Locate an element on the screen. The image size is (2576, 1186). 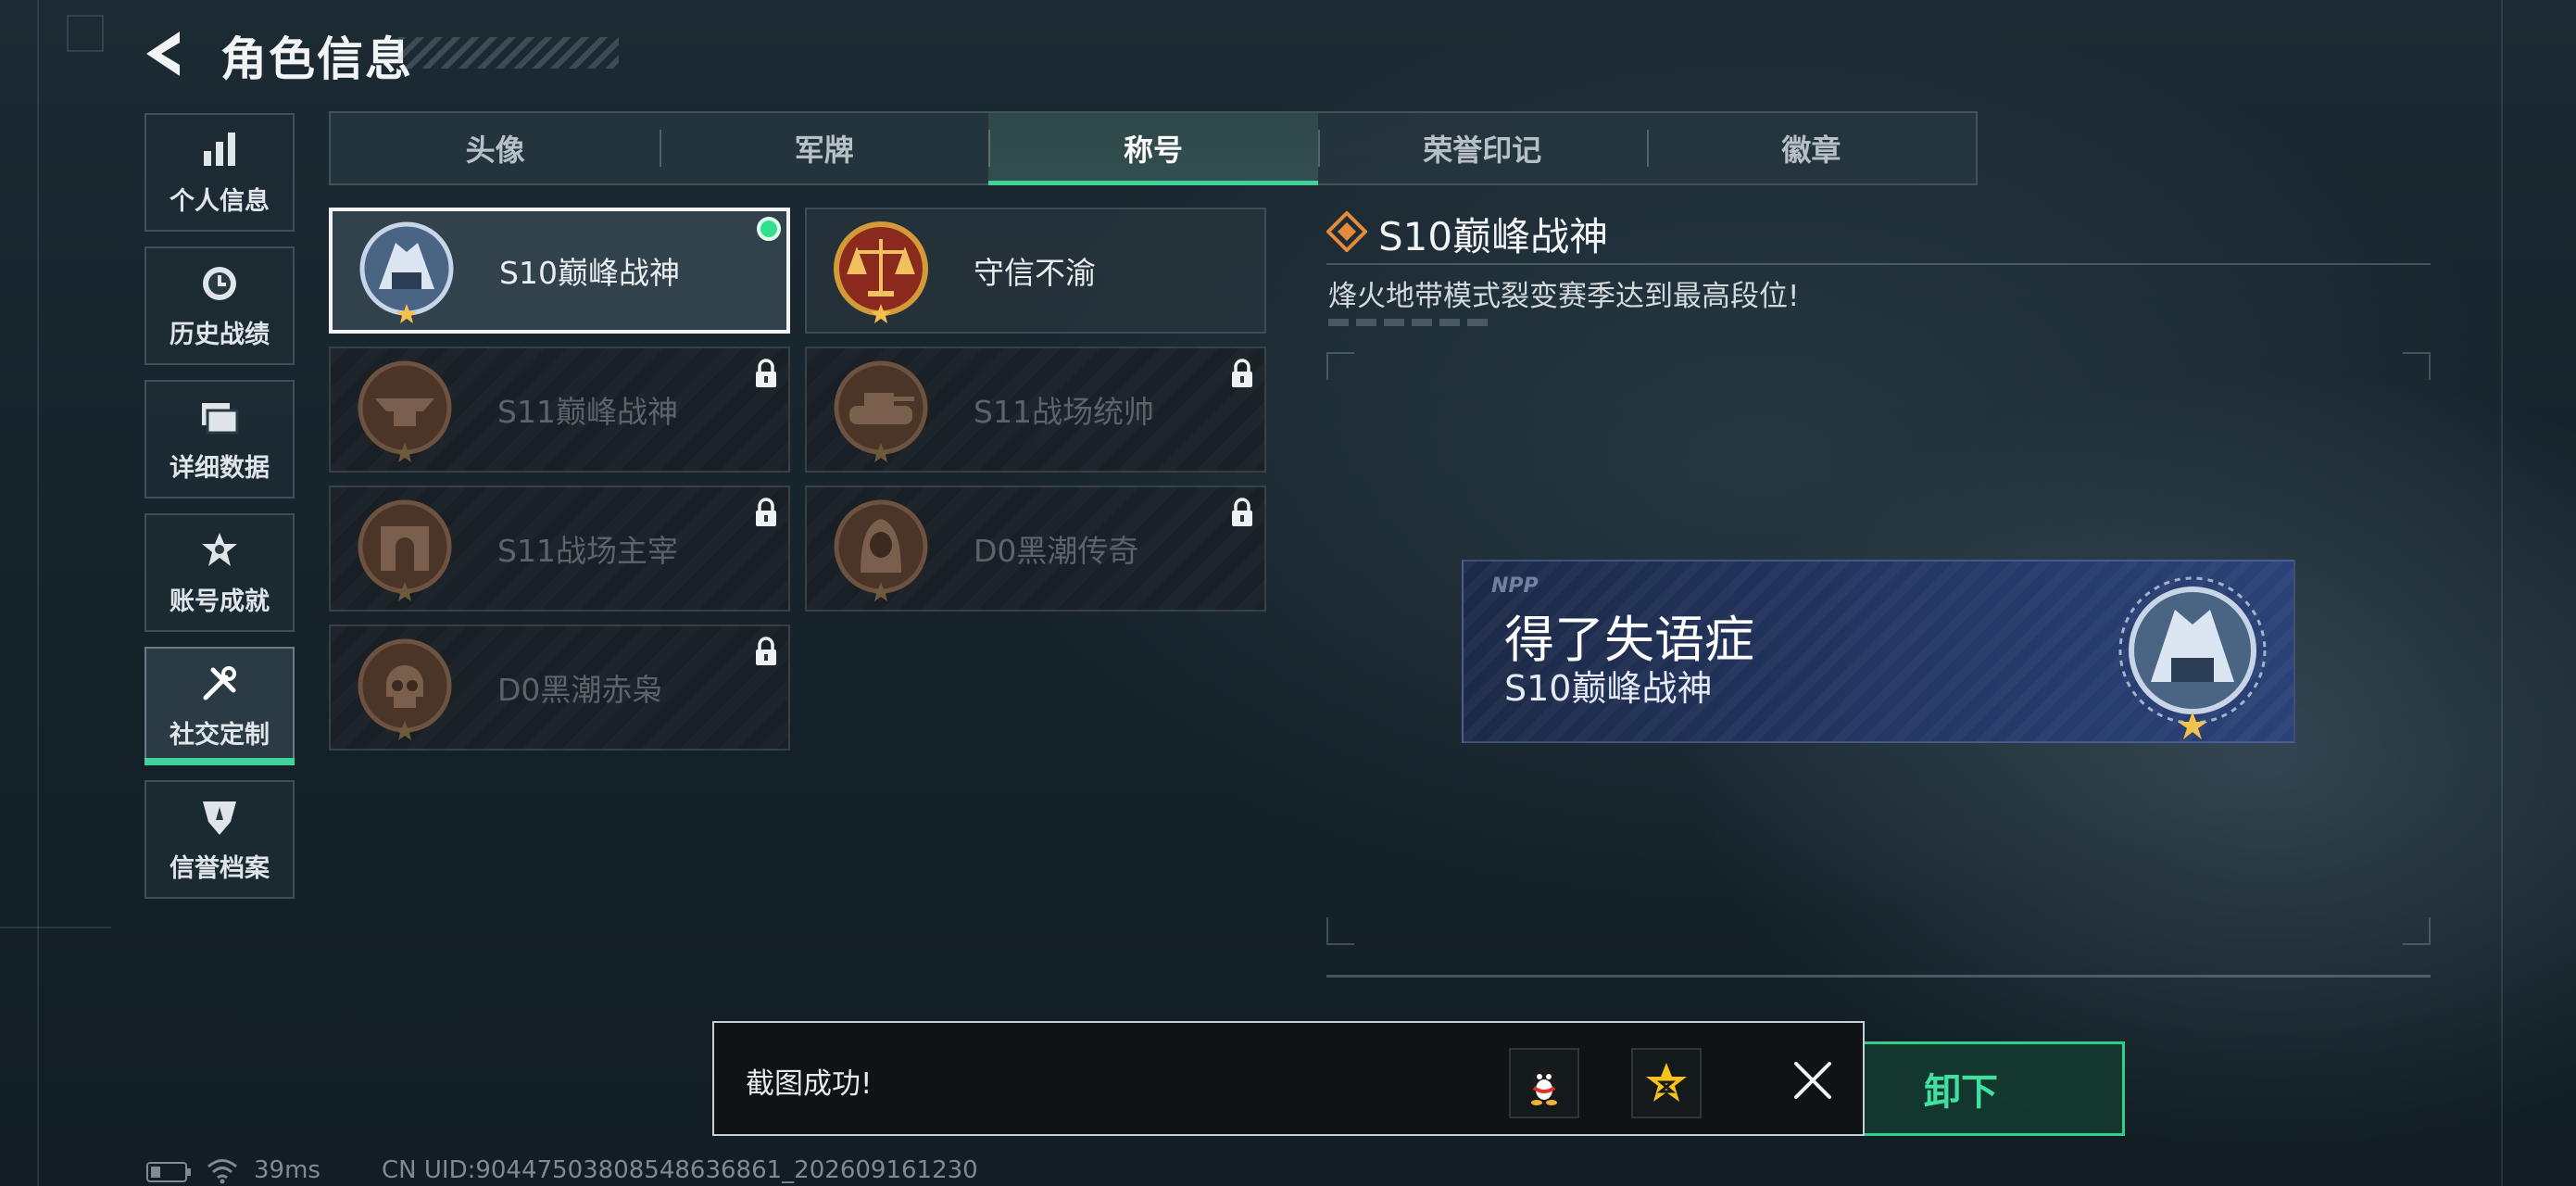
title-card-name: 守信不渝 is located at coordinates (1035, 273).